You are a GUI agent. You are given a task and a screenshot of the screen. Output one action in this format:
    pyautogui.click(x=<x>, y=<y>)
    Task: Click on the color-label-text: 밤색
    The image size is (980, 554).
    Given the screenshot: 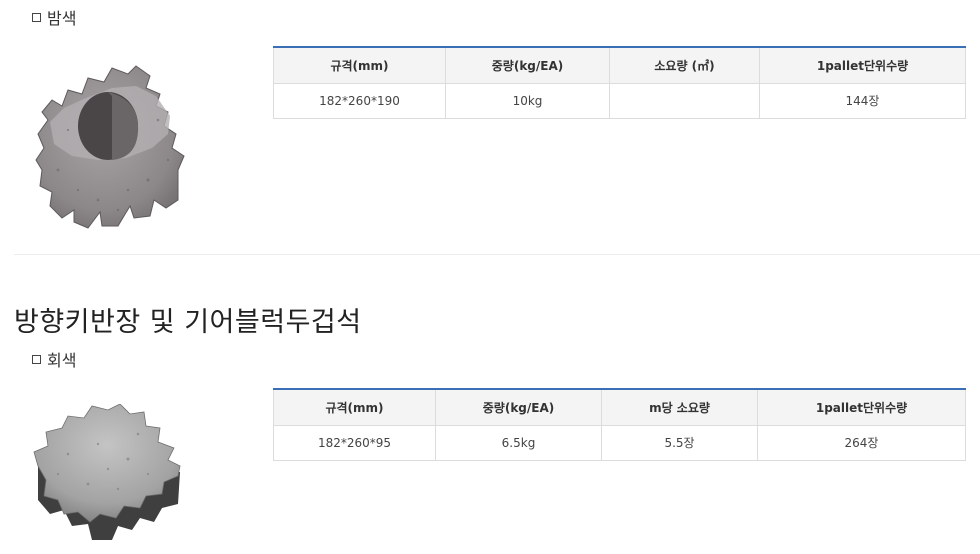 What is the action you would take?
    pyautogui.click(x=62, y=18)
    